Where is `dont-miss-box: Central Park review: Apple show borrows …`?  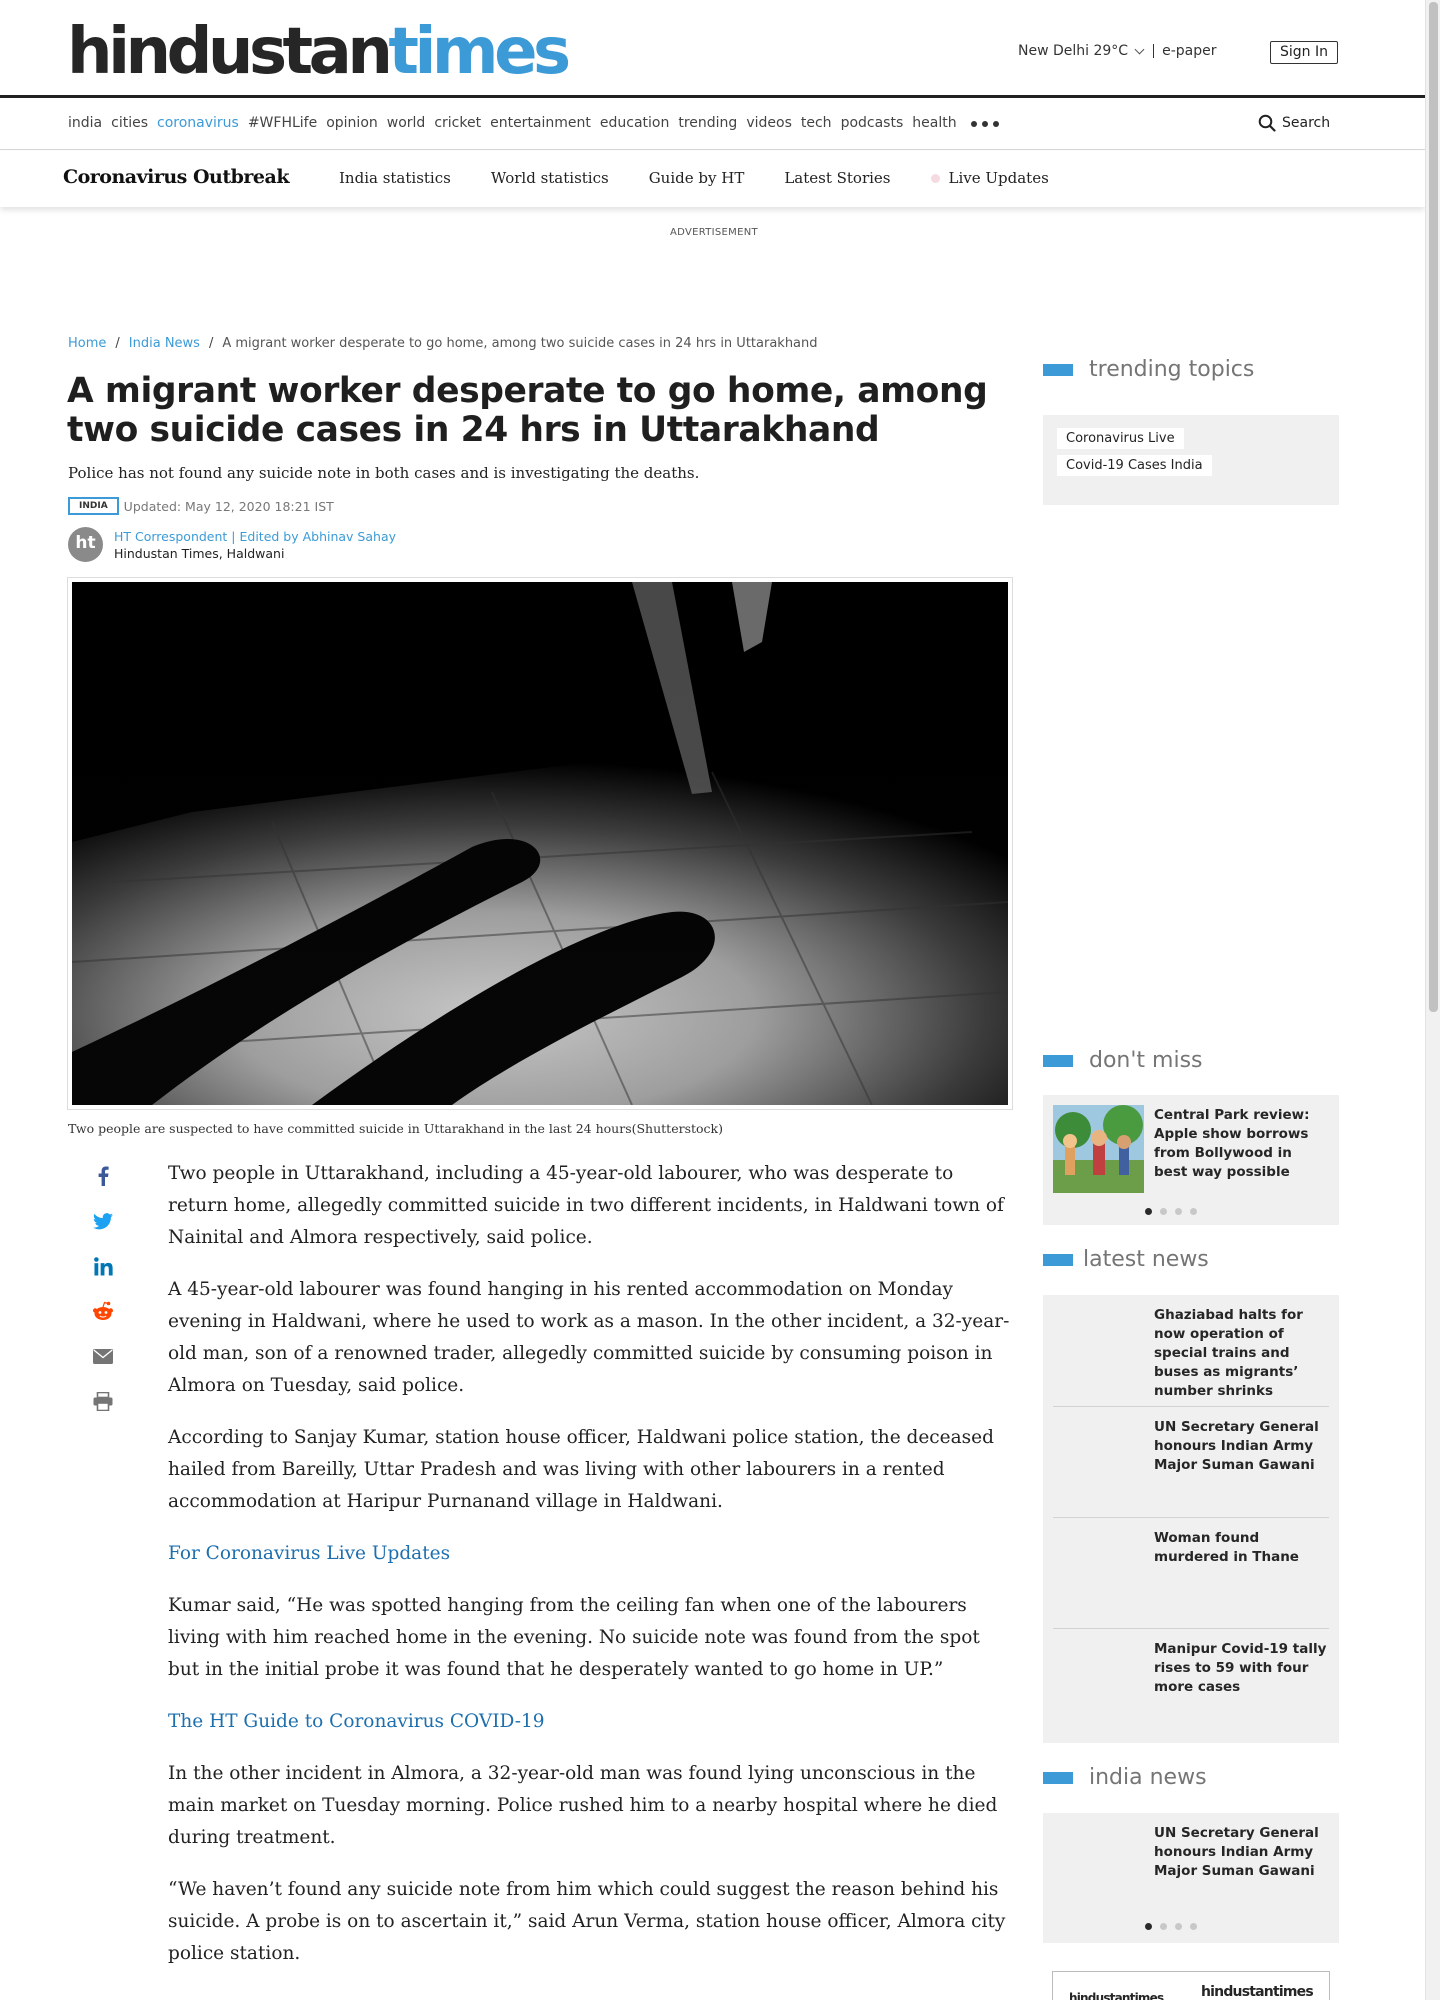
dont-miss-box: Central Park review: Apple show borrows … is located at coordinates (1191, 1160).